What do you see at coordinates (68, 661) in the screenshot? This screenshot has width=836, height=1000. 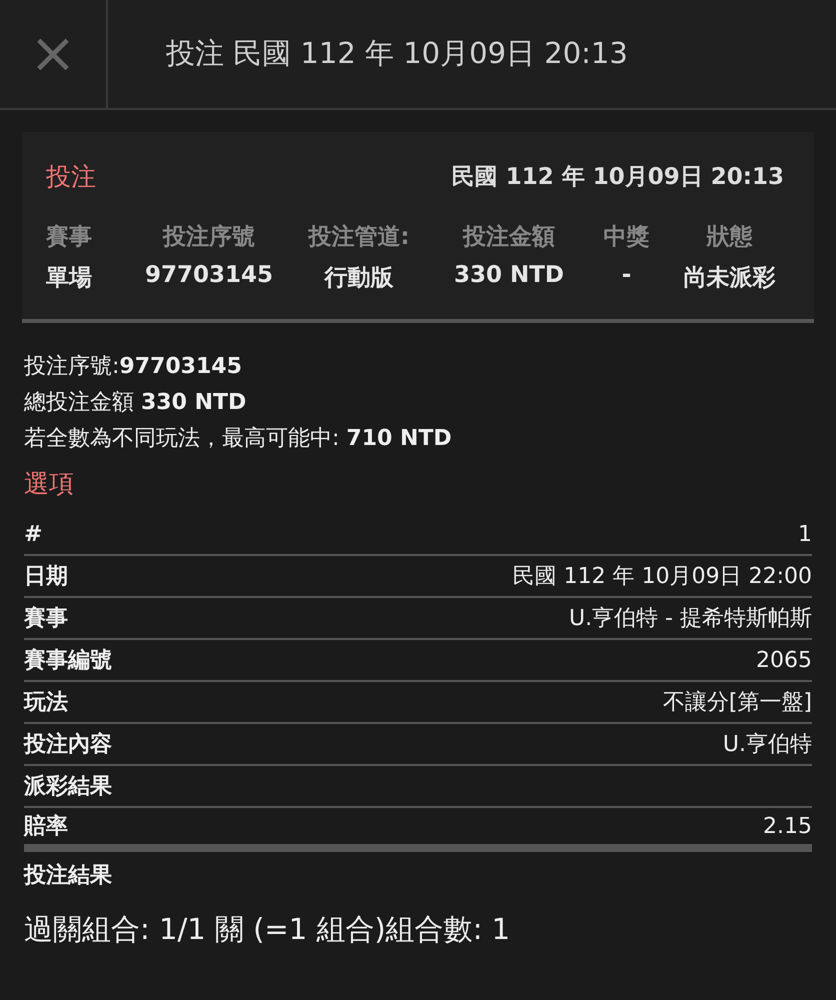 I see `row-label: 賽事編號` at bounding box center [68, 661].